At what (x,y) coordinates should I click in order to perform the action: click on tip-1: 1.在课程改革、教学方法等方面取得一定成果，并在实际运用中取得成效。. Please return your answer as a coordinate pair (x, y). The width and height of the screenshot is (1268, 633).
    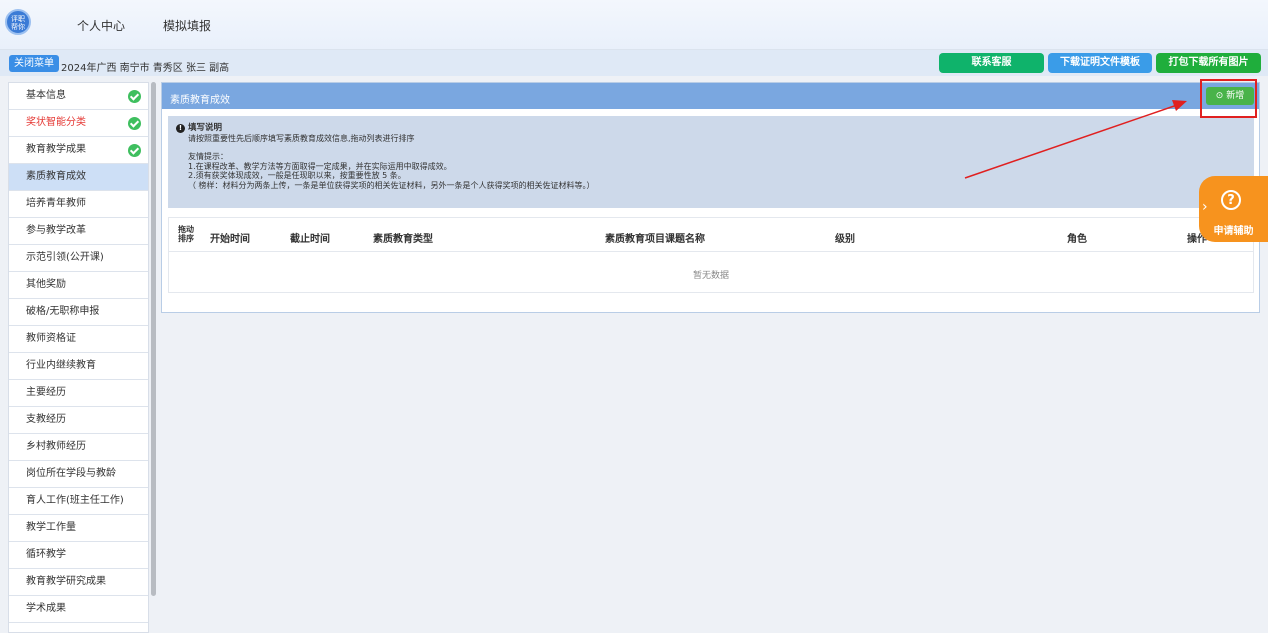
    Looking at the image, I should click on (320, 166).